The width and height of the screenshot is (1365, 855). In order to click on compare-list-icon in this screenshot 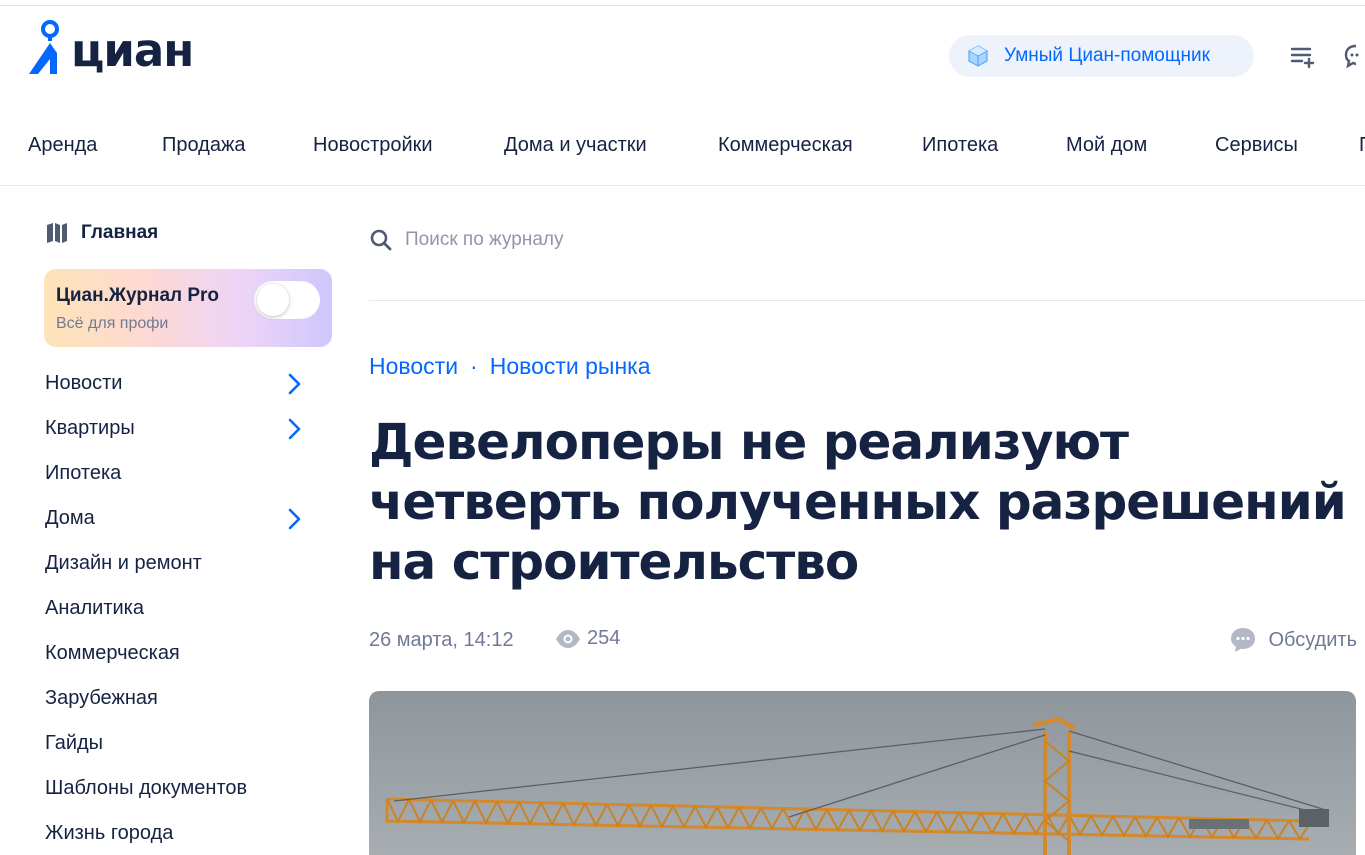, I will do `click(1303, 56)`.